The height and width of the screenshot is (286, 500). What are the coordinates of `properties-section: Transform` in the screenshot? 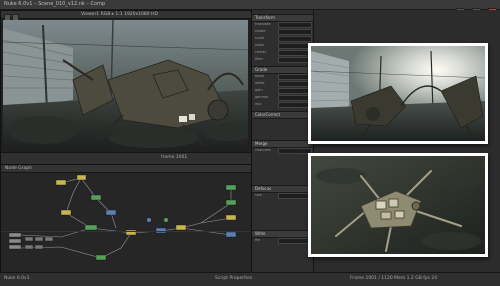 It's located at (283, 18).